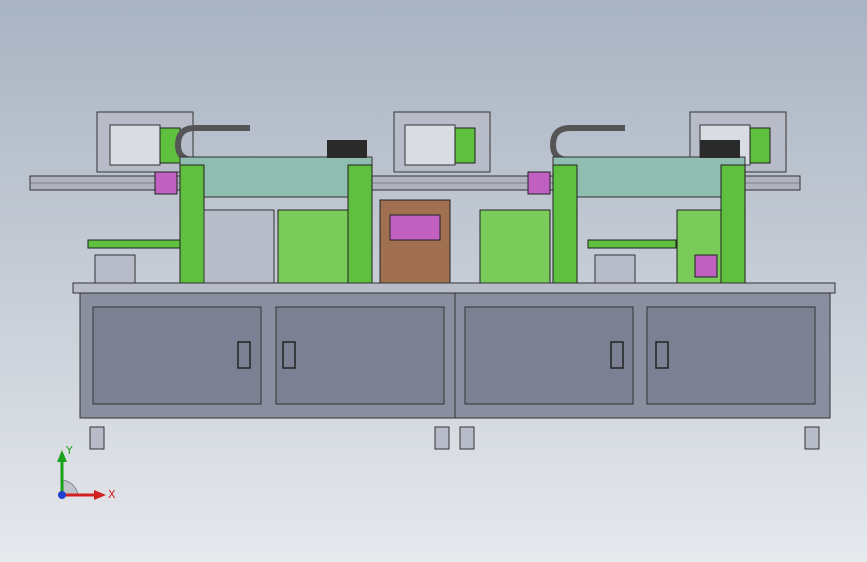 The image size is (867, 562). What do you see at coordinates (166, 183) in the screenshot?
I see `carriage-left` at bounding box center [166, 183].